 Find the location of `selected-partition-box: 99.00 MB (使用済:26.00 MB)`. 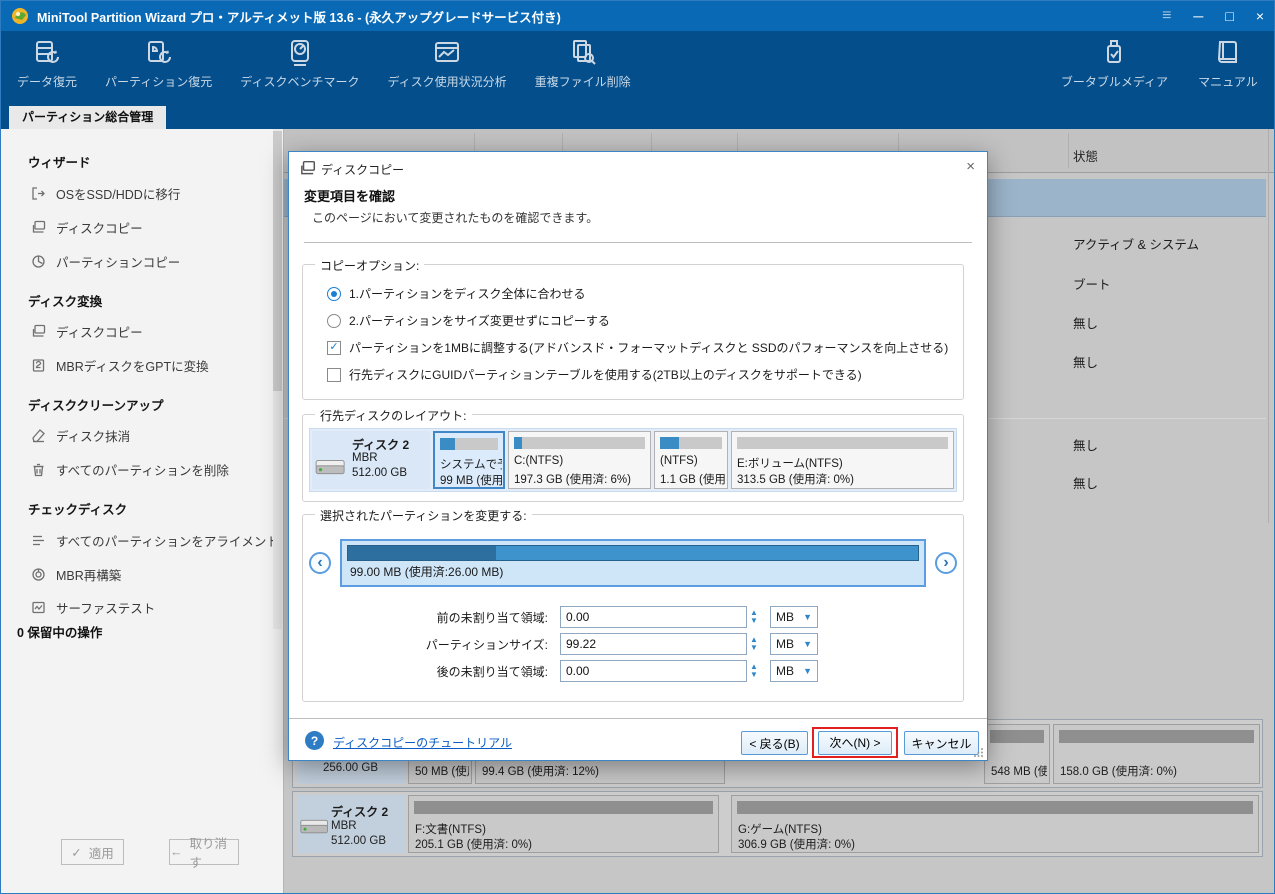

selected-partition-box: 99.00 MB (使用済:26.00 MB) is located at coordinates (633, 563).